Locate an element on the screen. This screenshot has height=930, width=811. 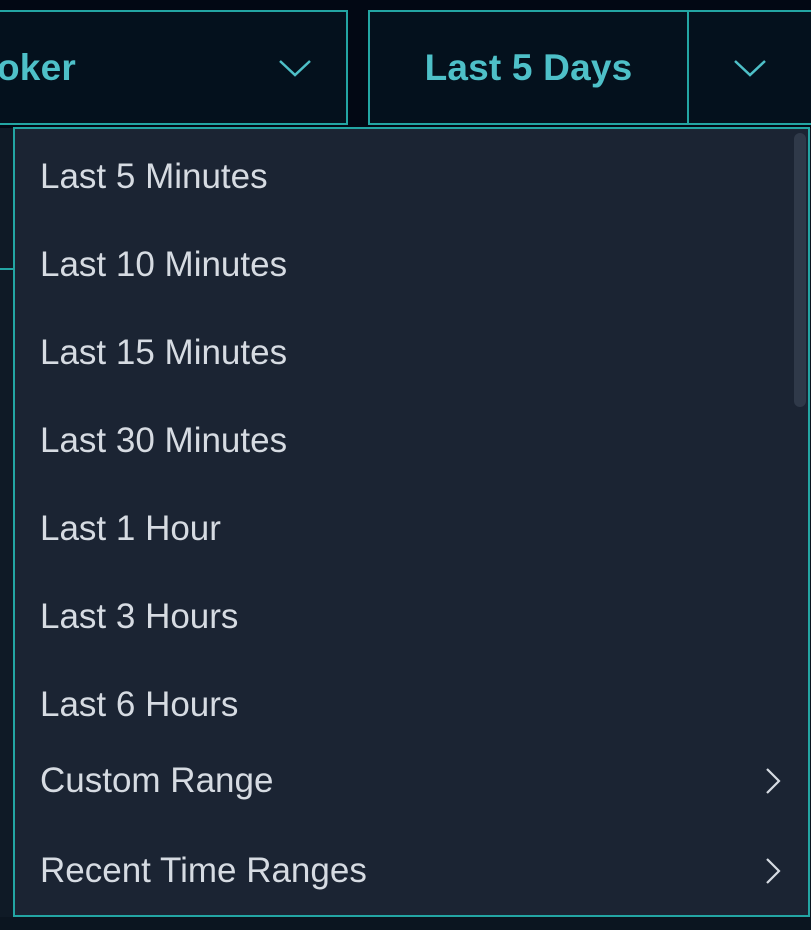
option-last-10-minutes: Last 10 Minutes is located at coordinates (401, 265).